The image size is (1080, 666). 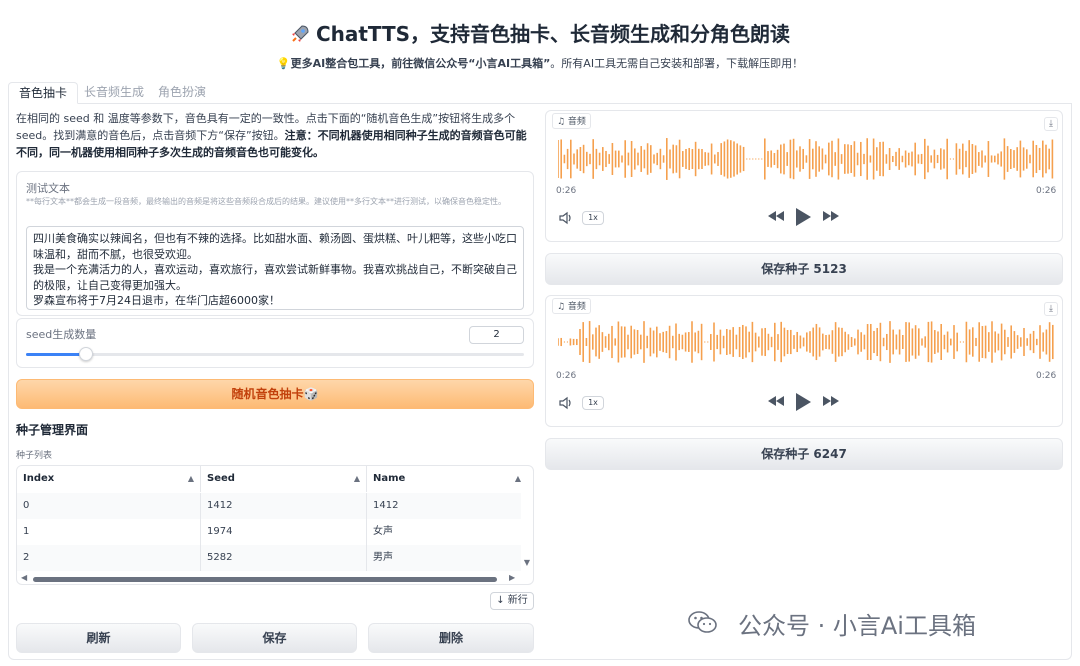 I want to click on table-cell: 5282, so click(x=284, y=558).